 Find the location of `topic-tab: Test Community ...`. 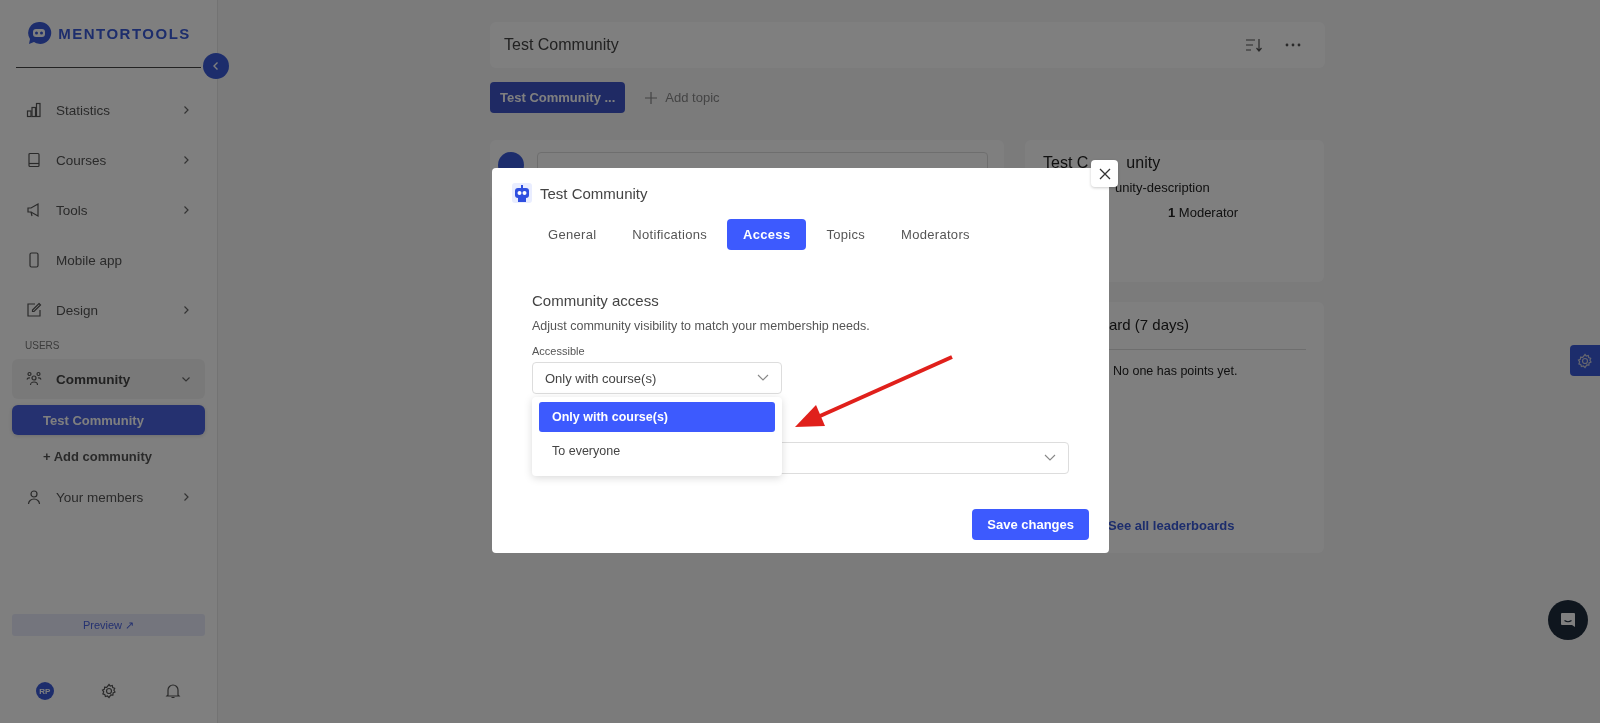

topic-tab: Test Community ... is located at coordinates (558, 97).